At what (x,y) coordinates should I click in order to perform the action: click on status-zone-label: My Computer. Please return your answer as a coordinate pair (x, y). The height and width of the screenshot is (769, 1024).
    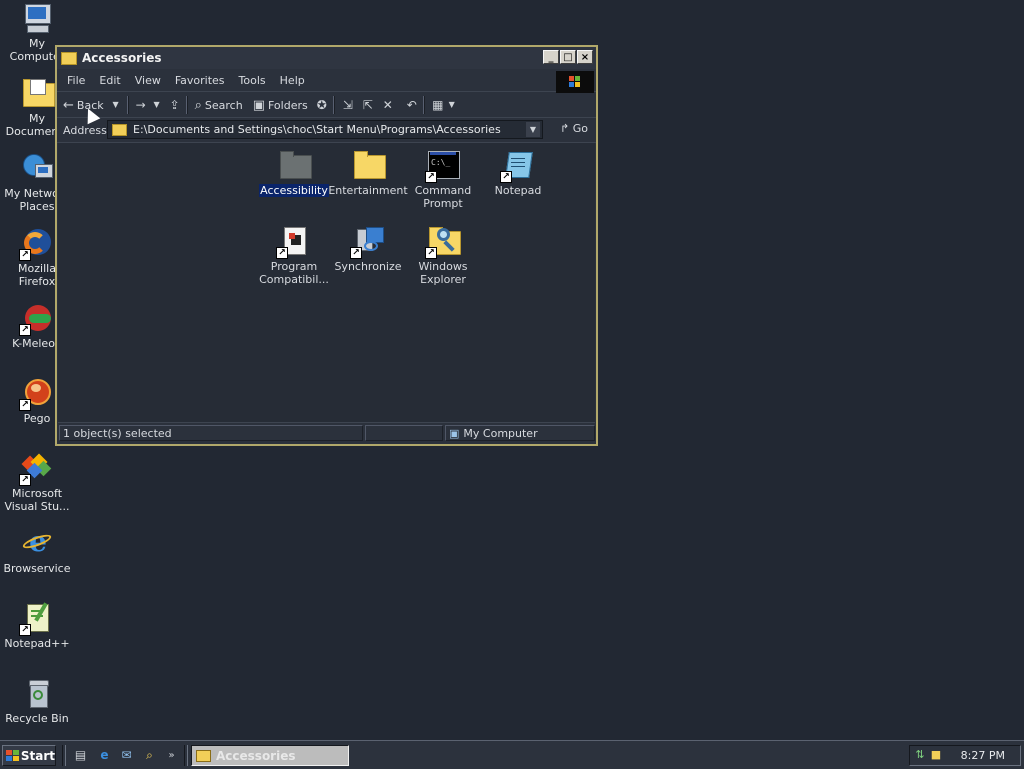
    Looking at the image, I should click on (500, 433).